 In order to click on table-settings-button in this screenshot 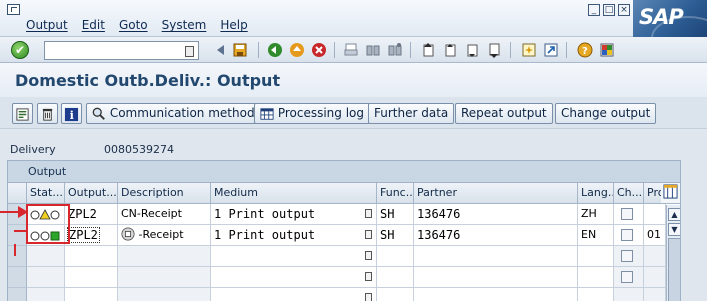, I will do `click(670, 193)`.